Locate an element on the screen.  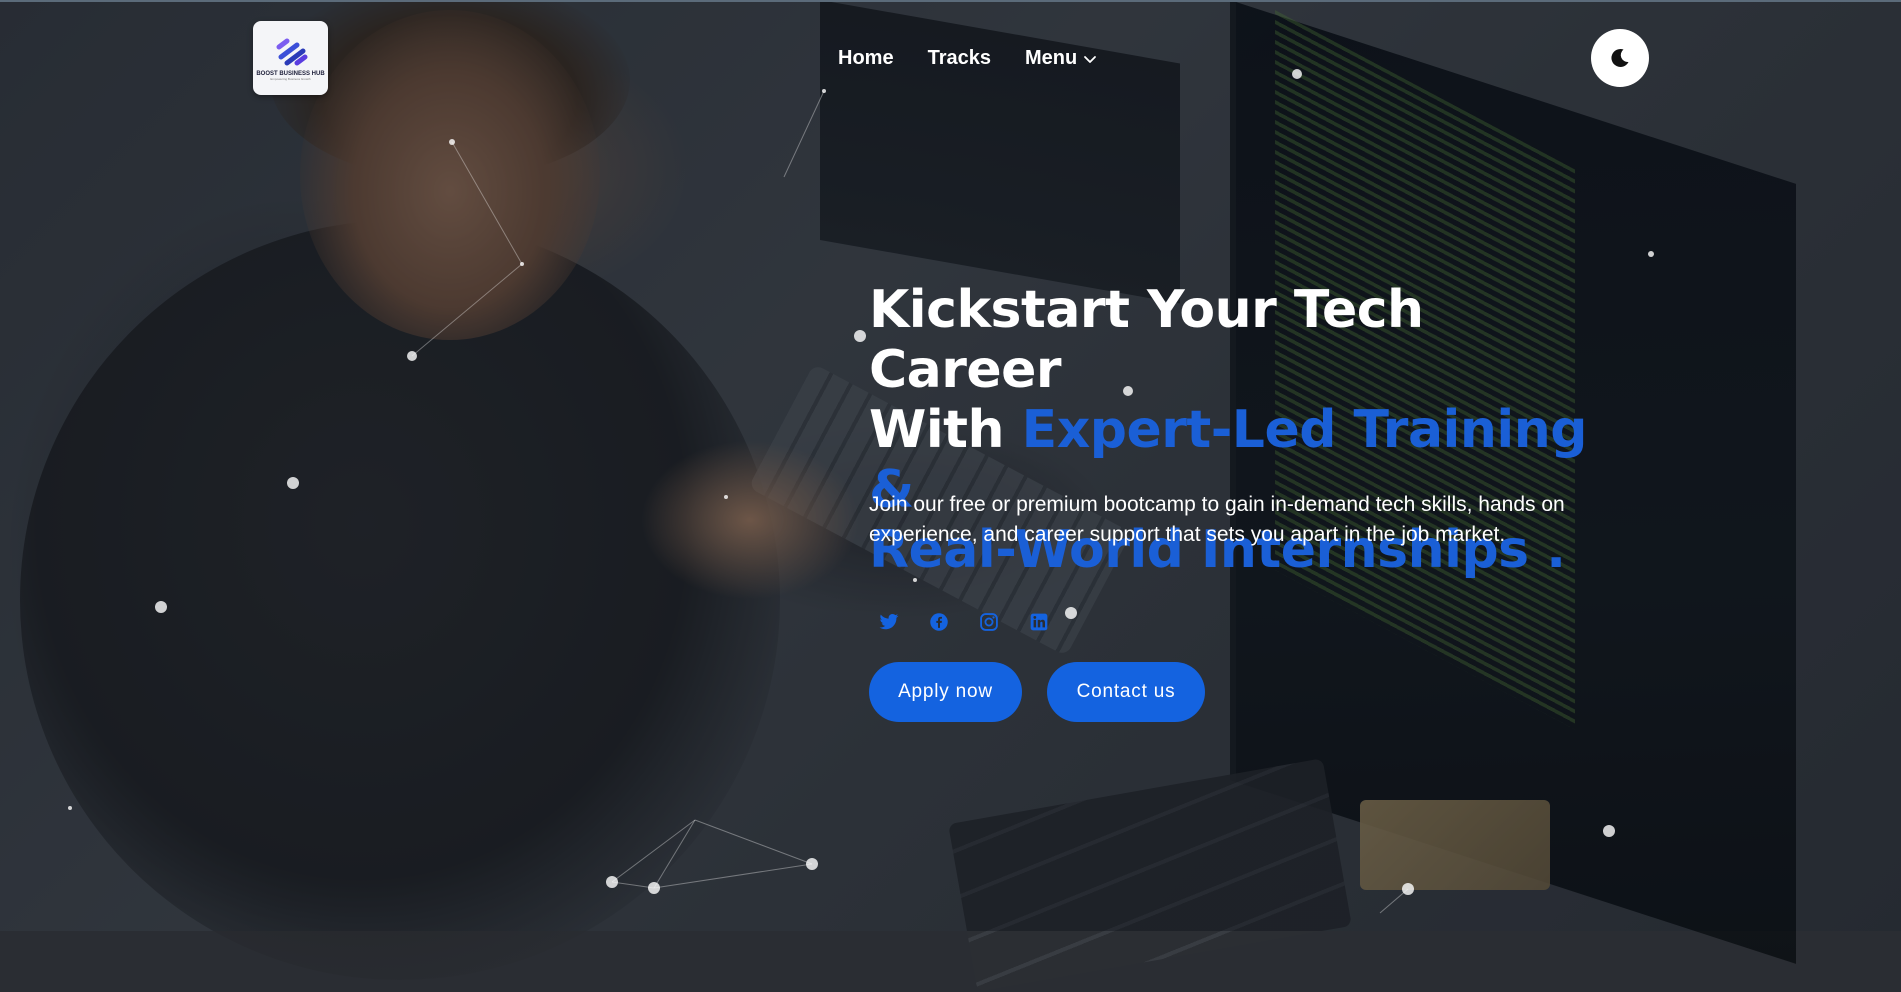
twitter-icon is located at coordinates (889, 622).